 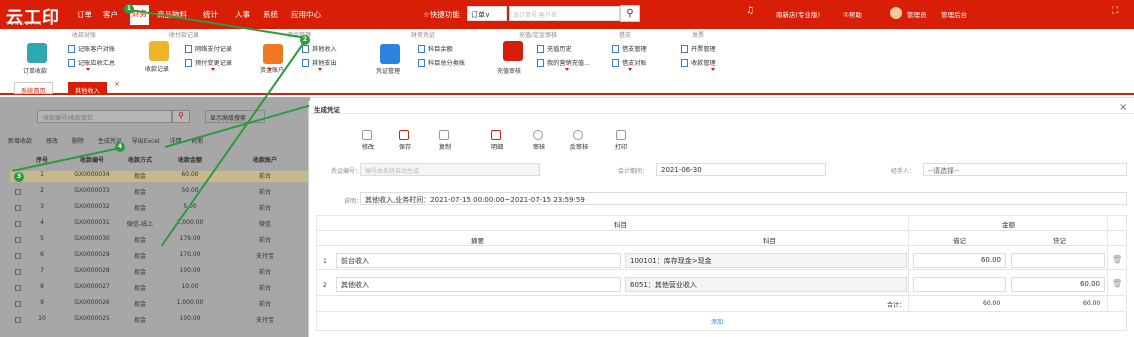 What do you see at coordinates (621, 135) in the screenshot?
I see `print-icon` at bounding box center [621, 135].